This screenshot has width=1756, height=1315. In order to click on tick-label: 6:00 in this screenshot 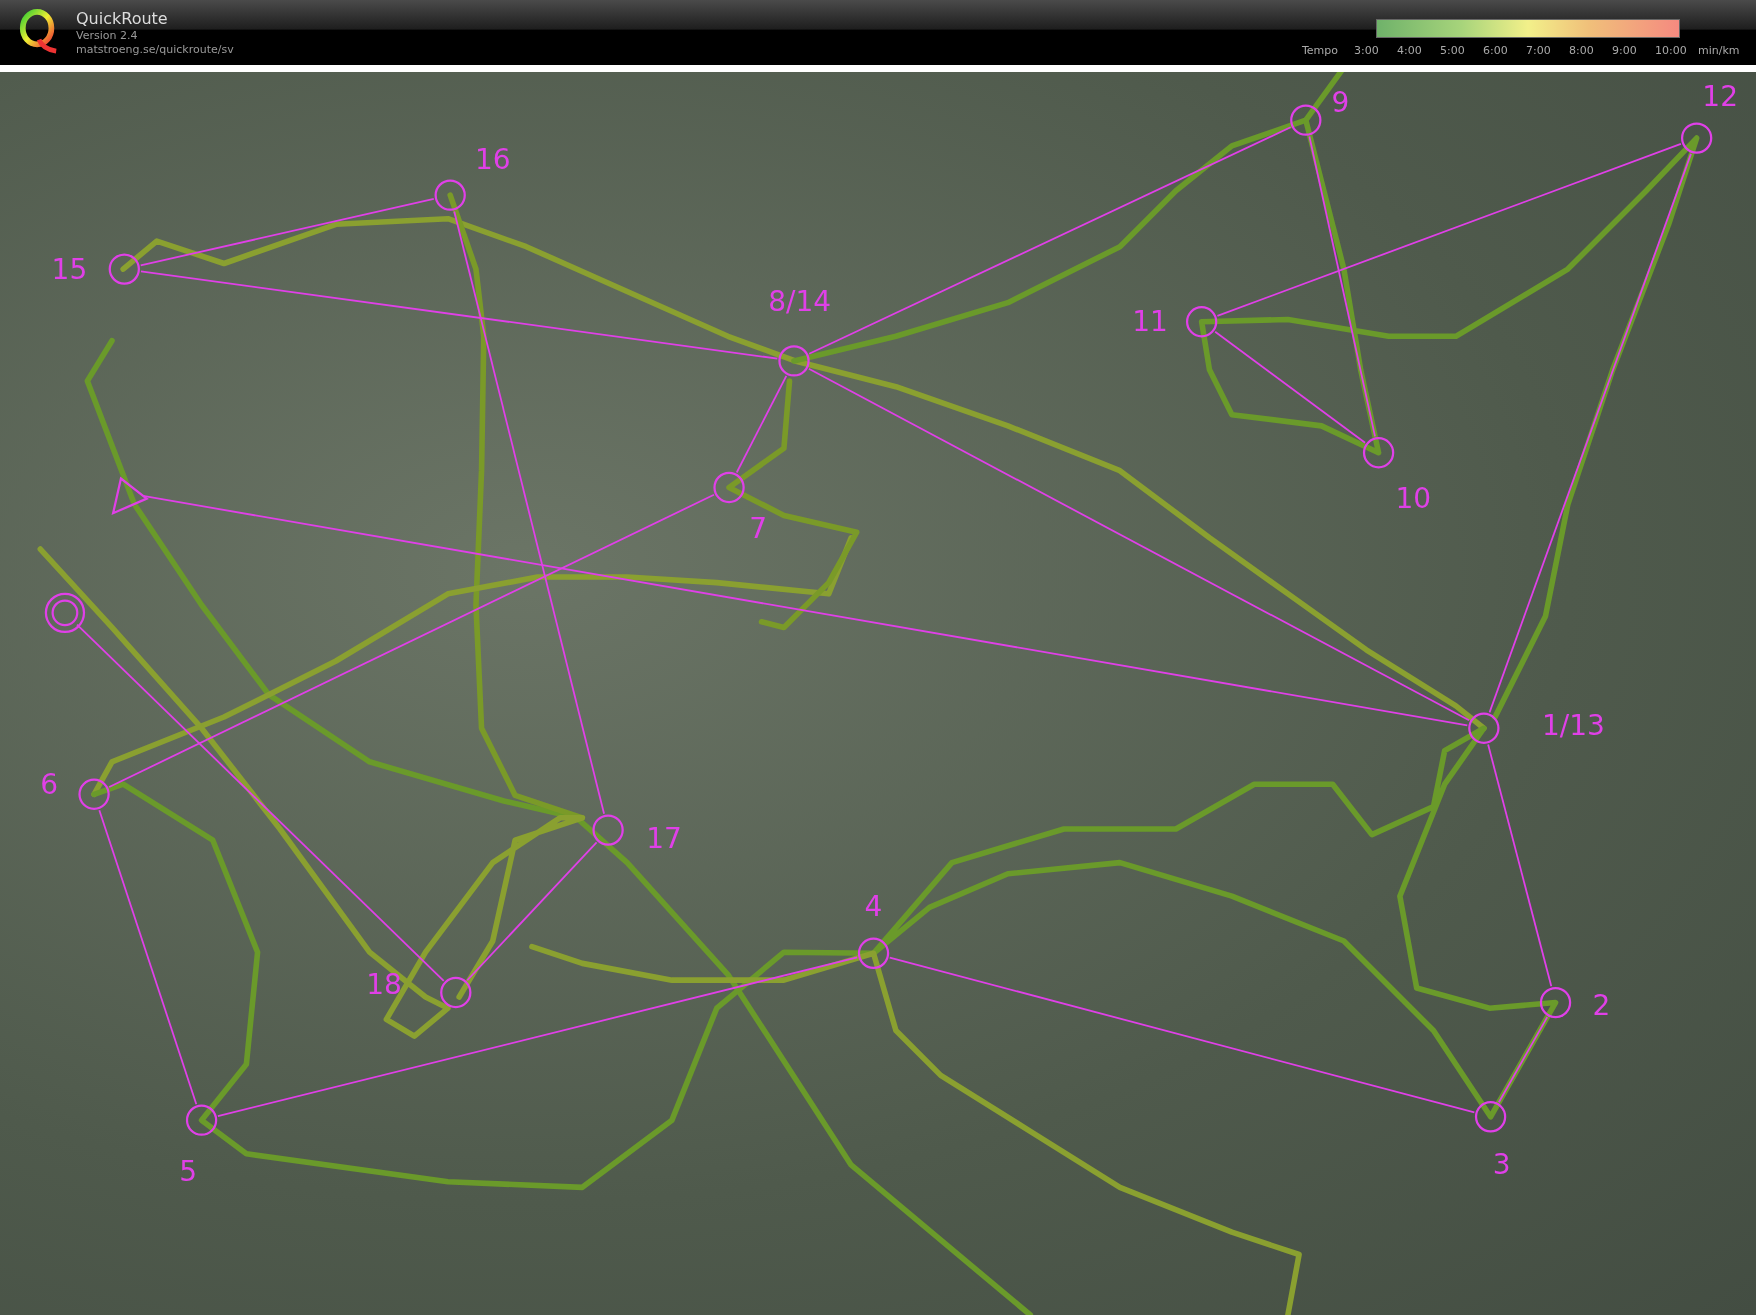, I will do `click(1496, 51)`.